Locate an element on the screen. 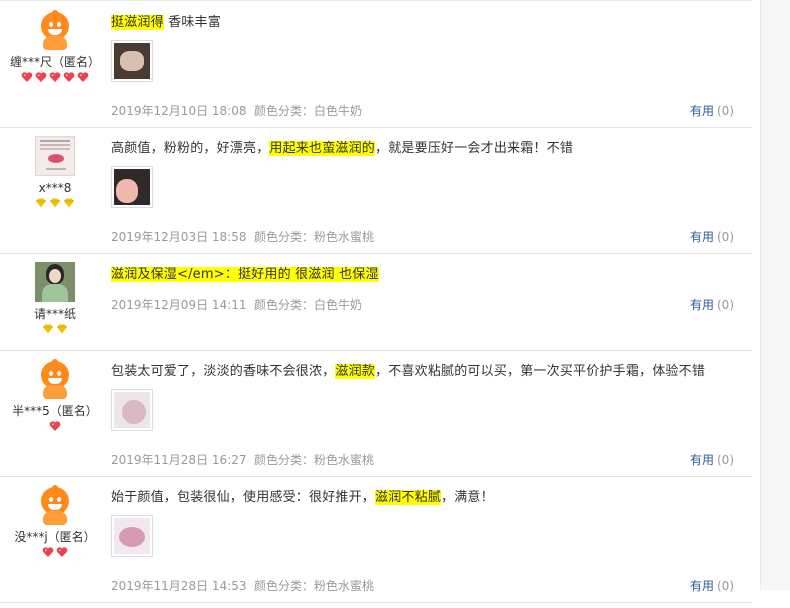 Image resolution: width=790 pixels, height=608 pixels. reviewer-name: 请***纸 is located at coordinates (55, 314).